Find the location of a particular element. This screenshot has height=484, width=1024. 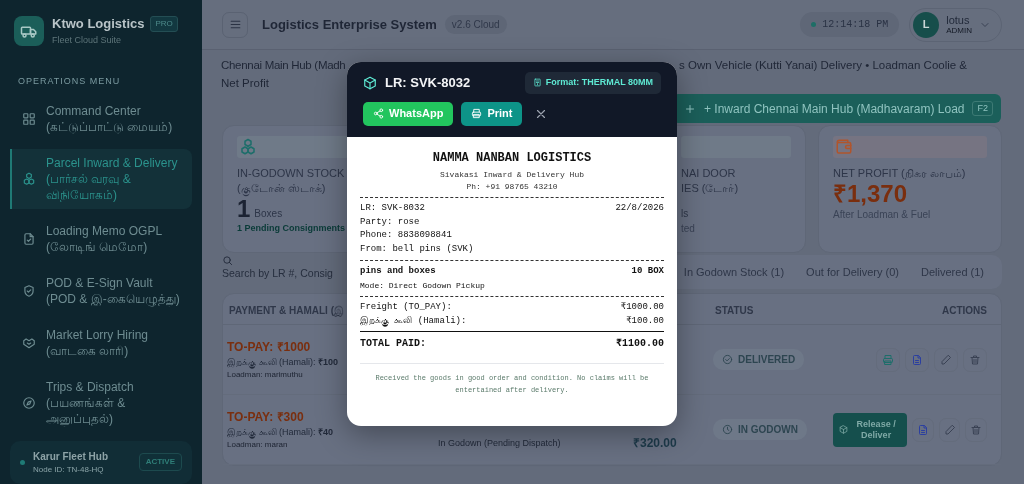

grid-icon is located at coordinates (29, 118).